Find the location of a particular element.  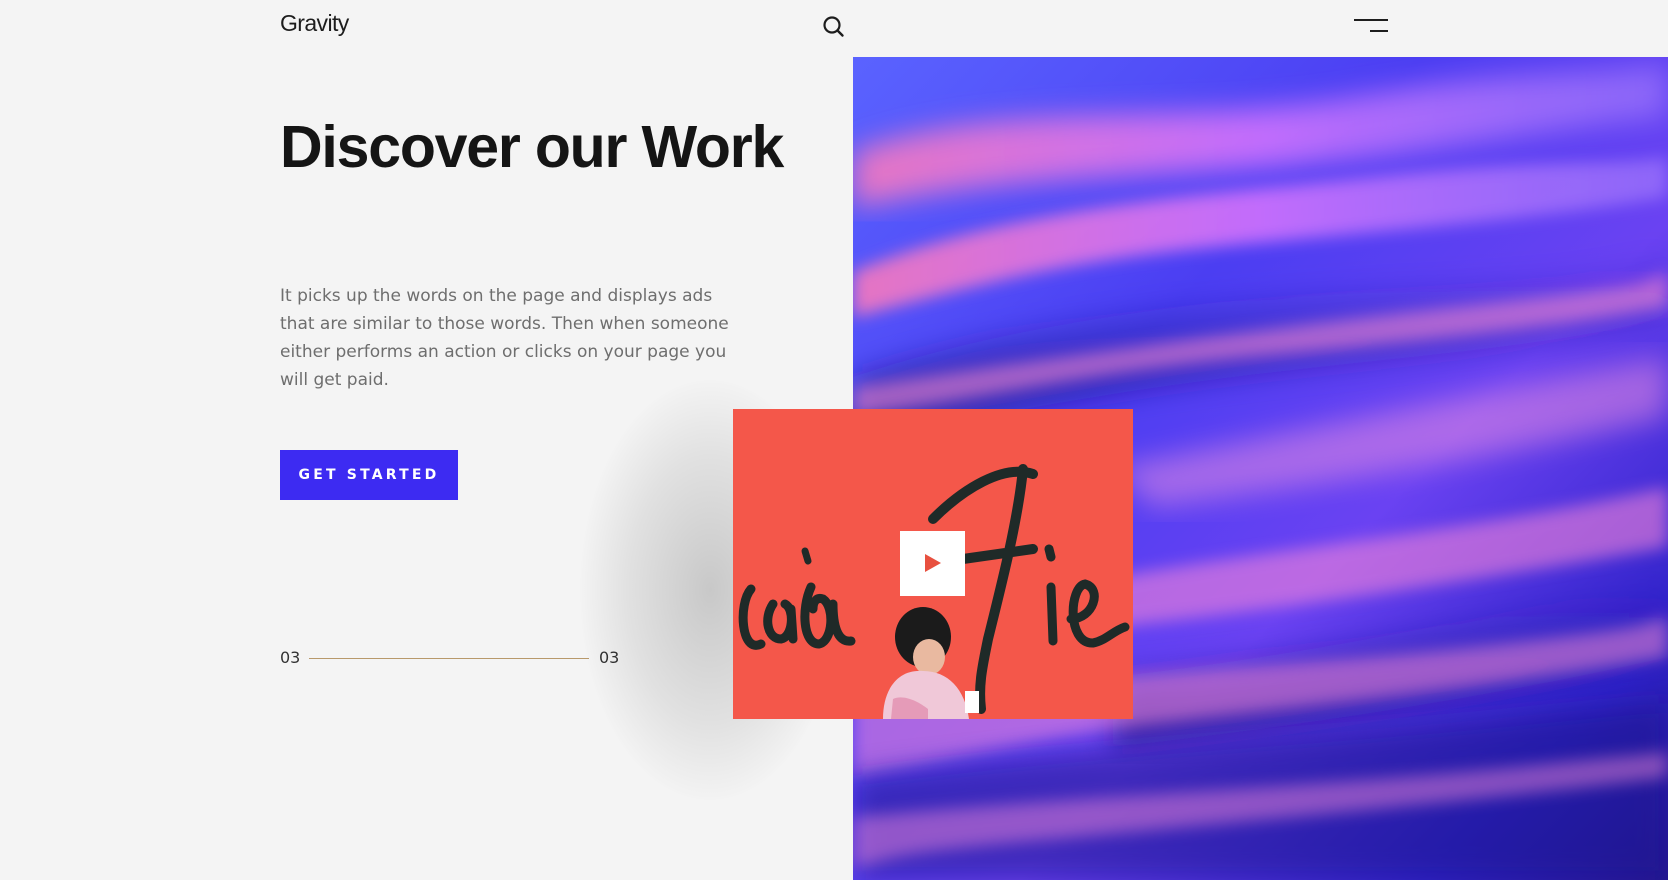

play-icon is located at coordinates (933, 563).